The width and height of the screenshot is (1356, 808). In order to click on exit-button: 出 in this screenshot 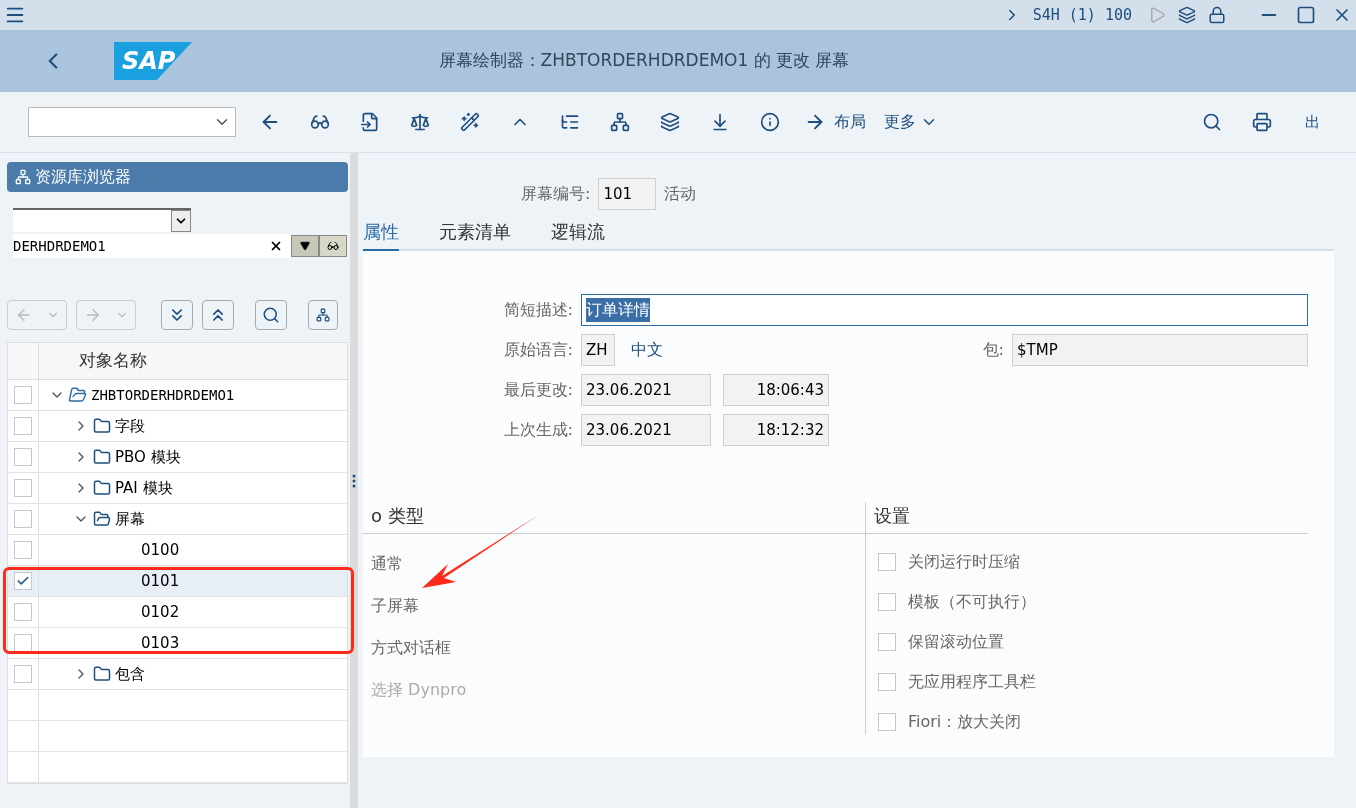, I will do `click(1312, 122)`.